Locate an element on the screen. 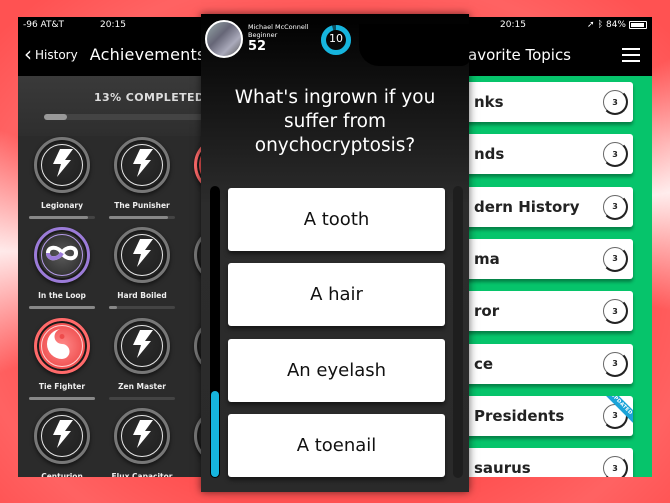 The image size is (670, 503). answer-button: A toenail is located at coordinates (336, 445).